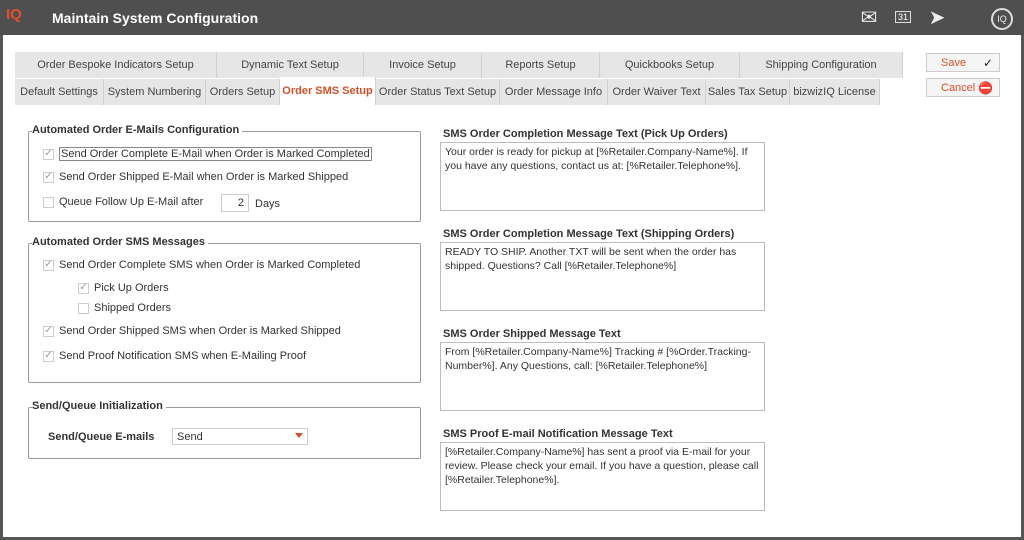 Image resolution: width=1024 pixels, height=540 pixels. What do you see at coordinates (131, 288) in the screenshot?
I see `checkbox-label: Pick Up Orders` at bounding box center [131, 288].